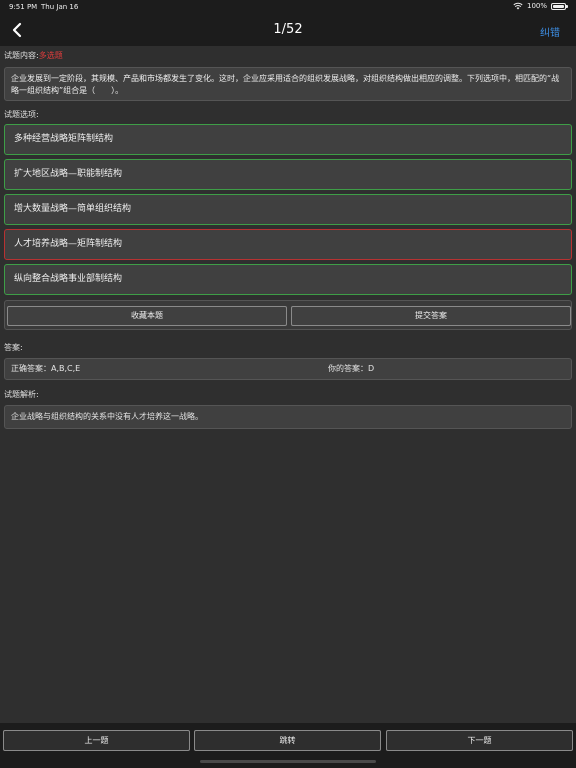 Image resolution: width=576 pixels, height=768 pixels. Describe the element at coordinates (550, 31) in the screenshot. I see `report-error-button: 纠错` at that location.